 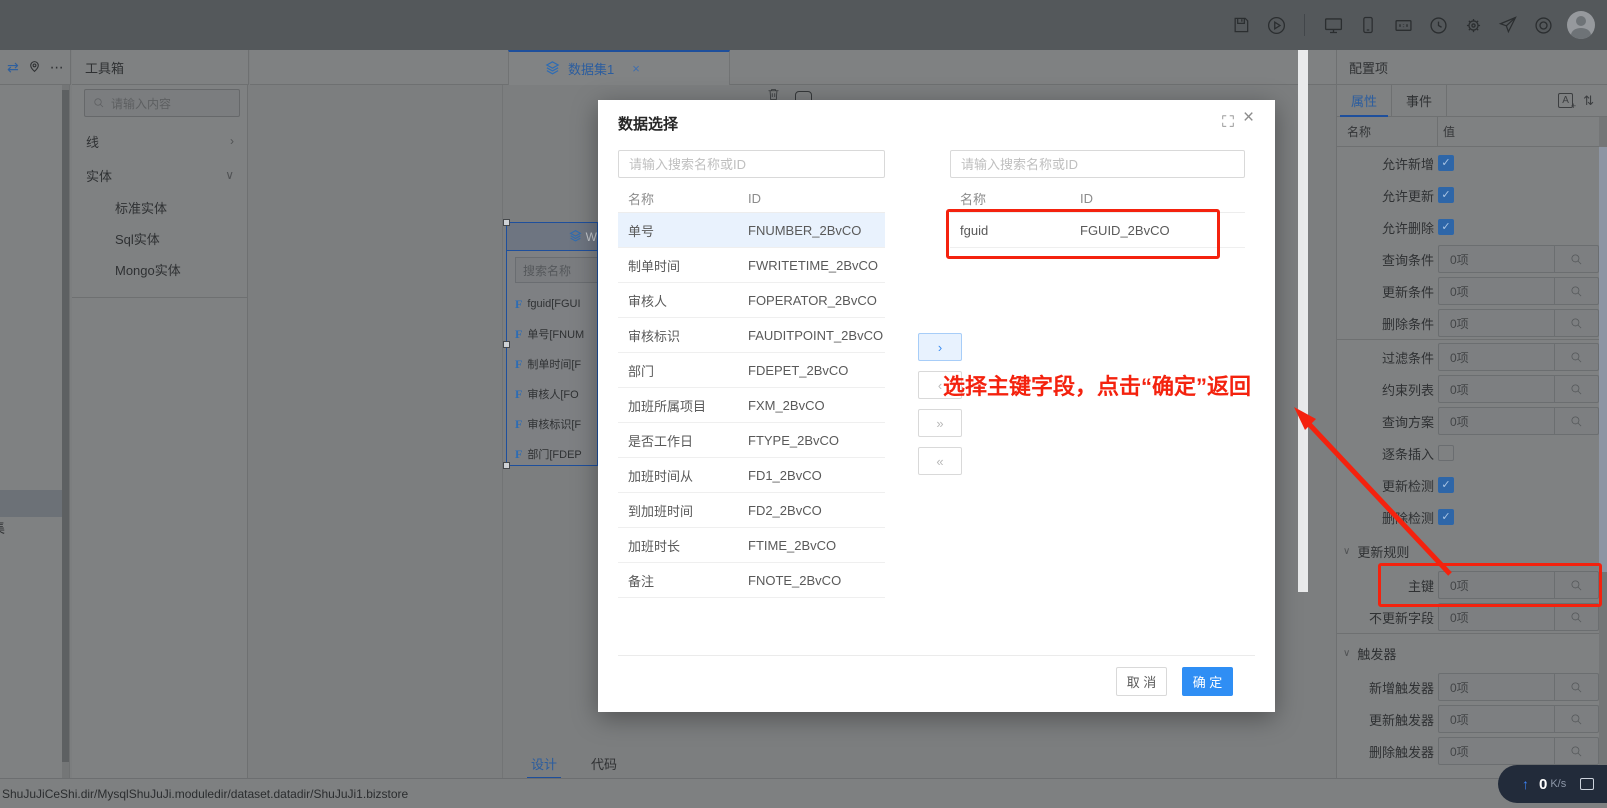 I want to click on canvas-tab-代码: 代码, so click(x=604, y=763).